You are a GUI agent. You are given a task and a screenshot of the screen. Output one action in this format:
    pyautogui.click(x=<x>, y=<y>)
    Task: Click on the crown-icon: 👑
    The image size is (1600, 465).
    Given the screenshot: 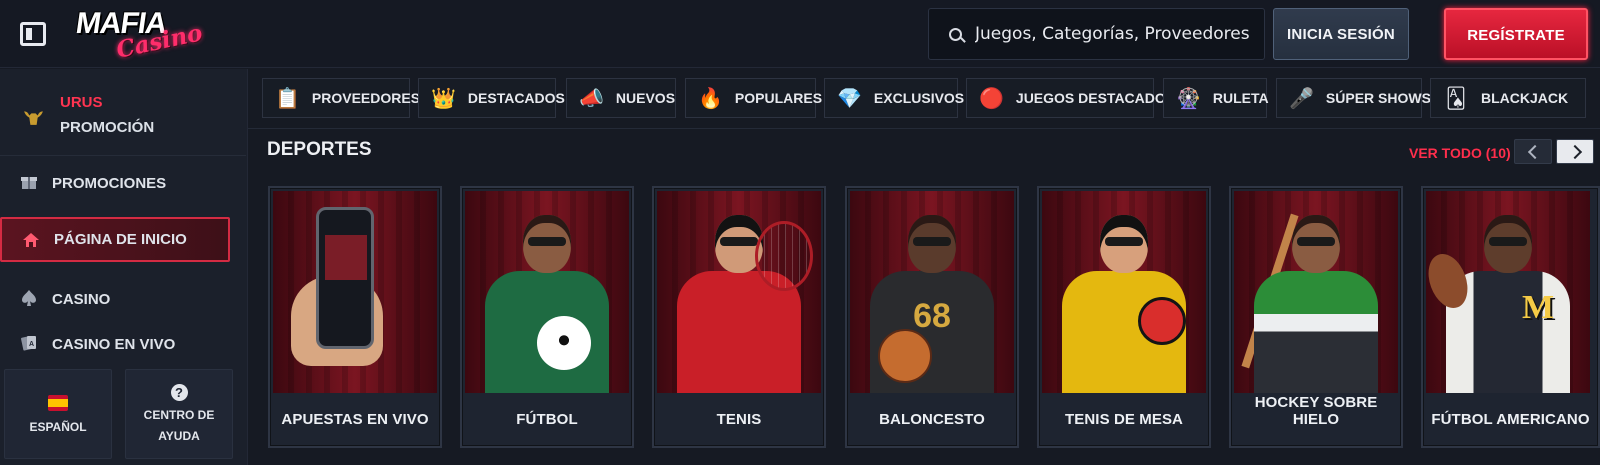 What is the action you would take?
    pyautogui.click(x=443, y=98)
    